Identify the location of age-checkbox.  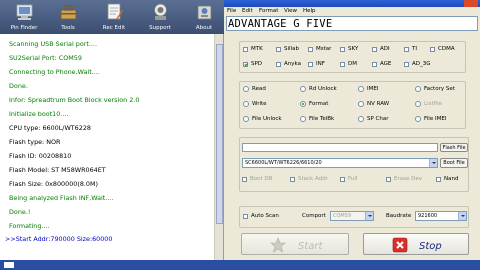
(374, 64).